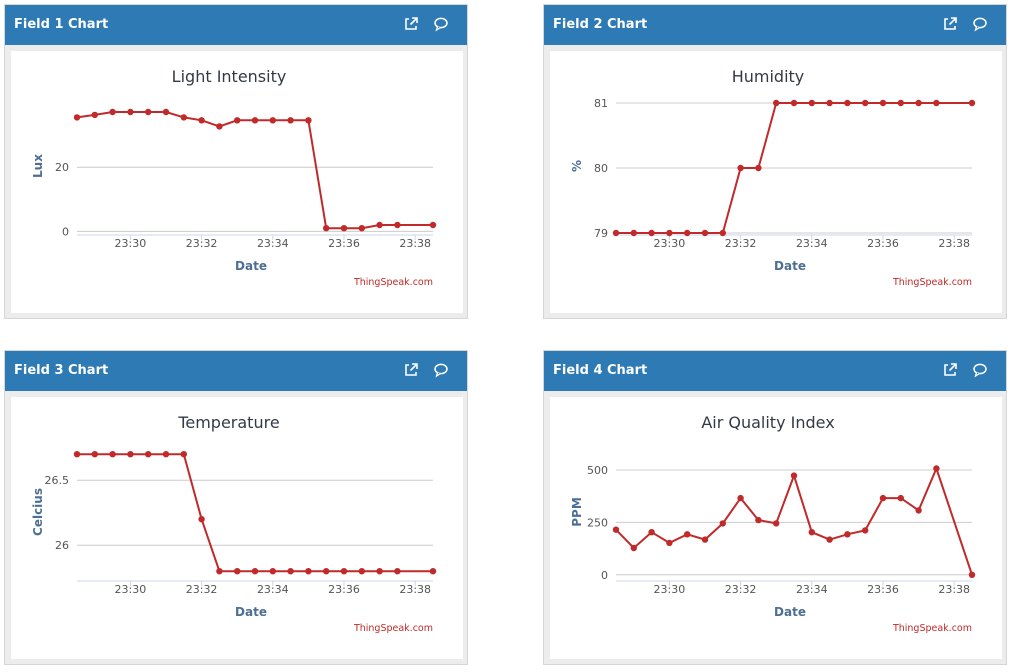 The width and height of the screenshot is (1012, 672). I want to click on y-tick-label: 79, so click(601, 233).